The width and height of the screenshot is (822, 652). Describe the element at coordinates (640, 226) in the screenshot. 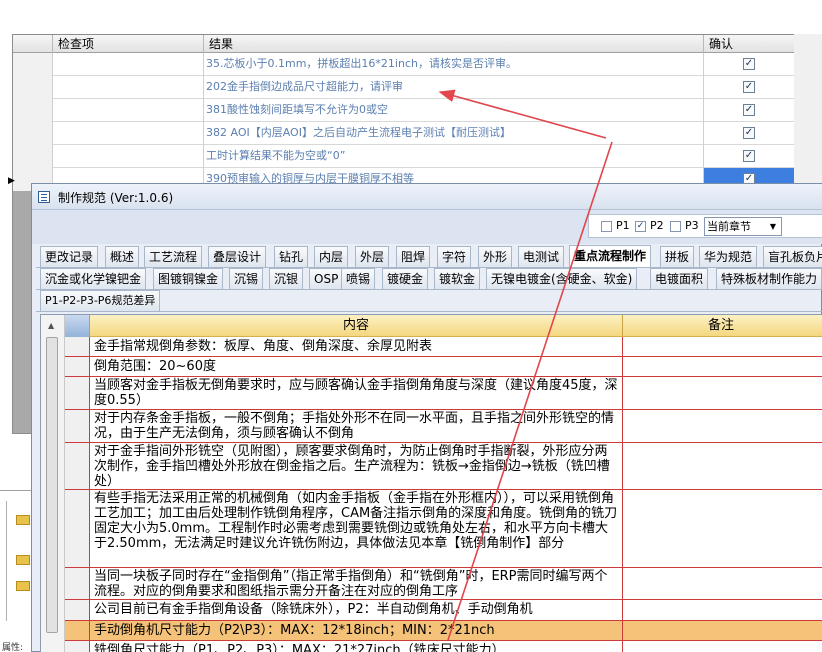

I see `p2-checkbox: ✓` at that location.